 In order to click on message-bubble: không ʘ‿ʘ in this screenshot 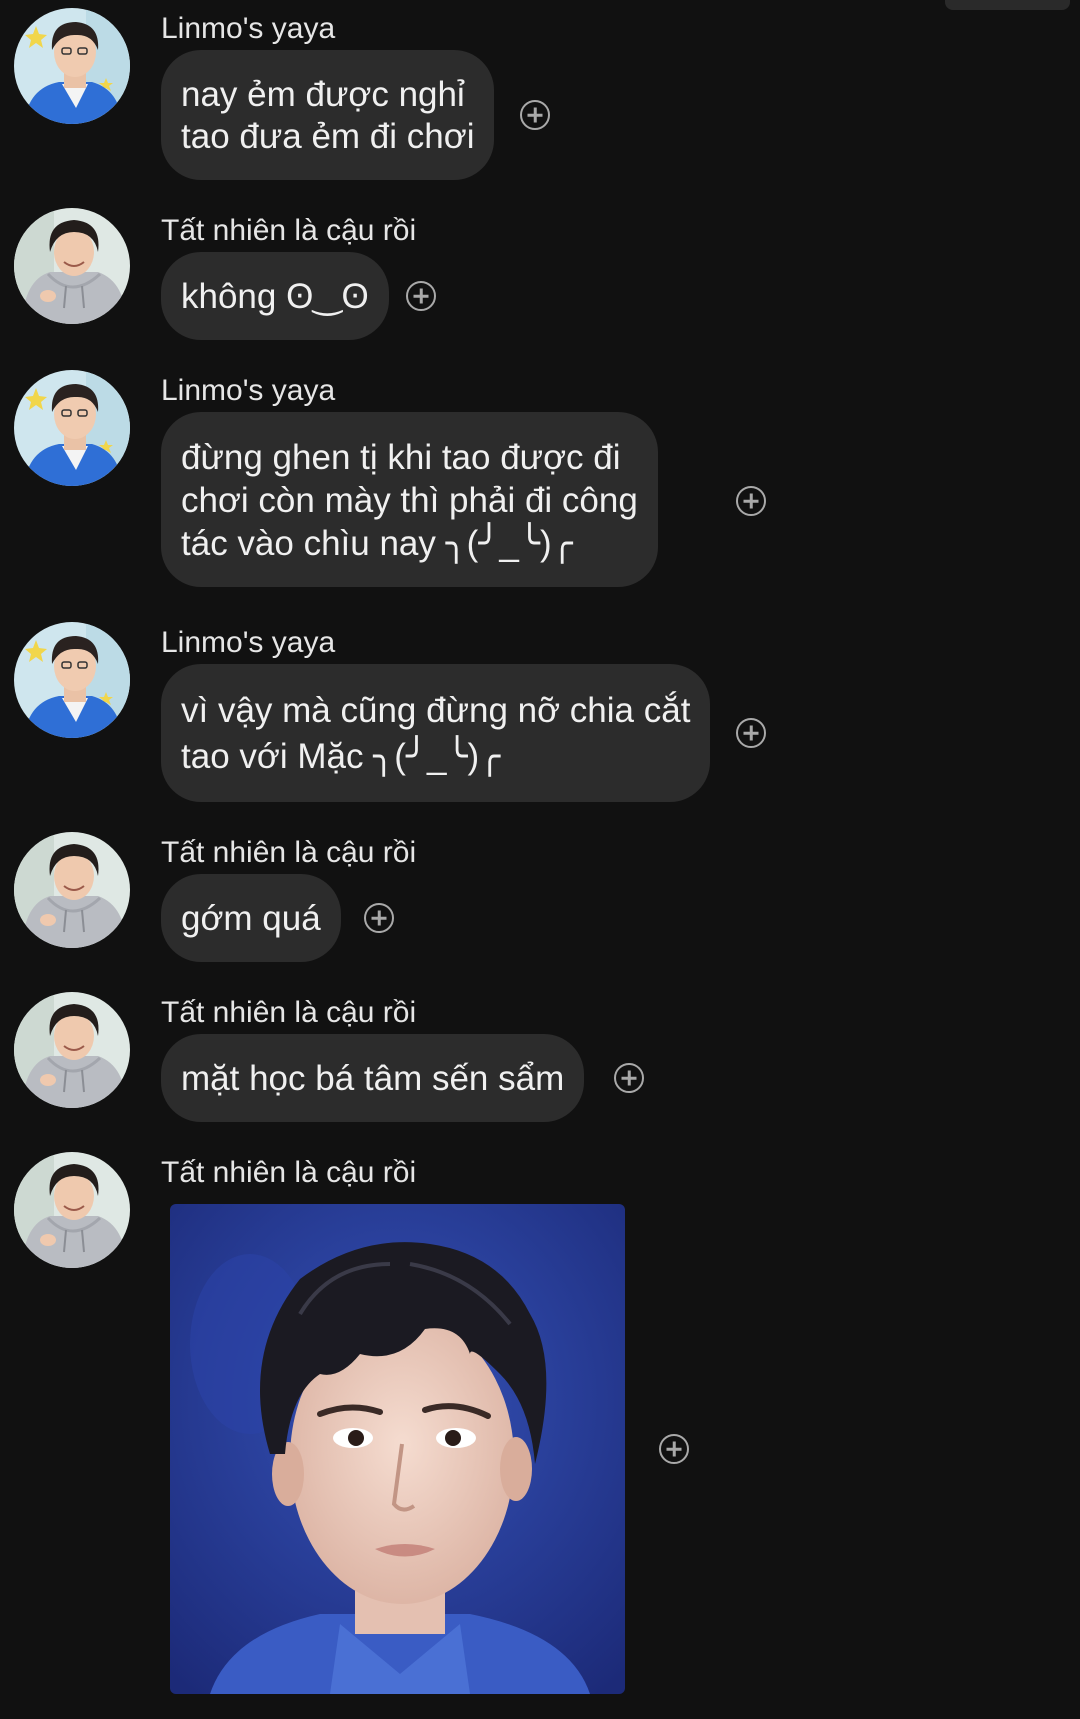, I will do `click(275, 296)`.